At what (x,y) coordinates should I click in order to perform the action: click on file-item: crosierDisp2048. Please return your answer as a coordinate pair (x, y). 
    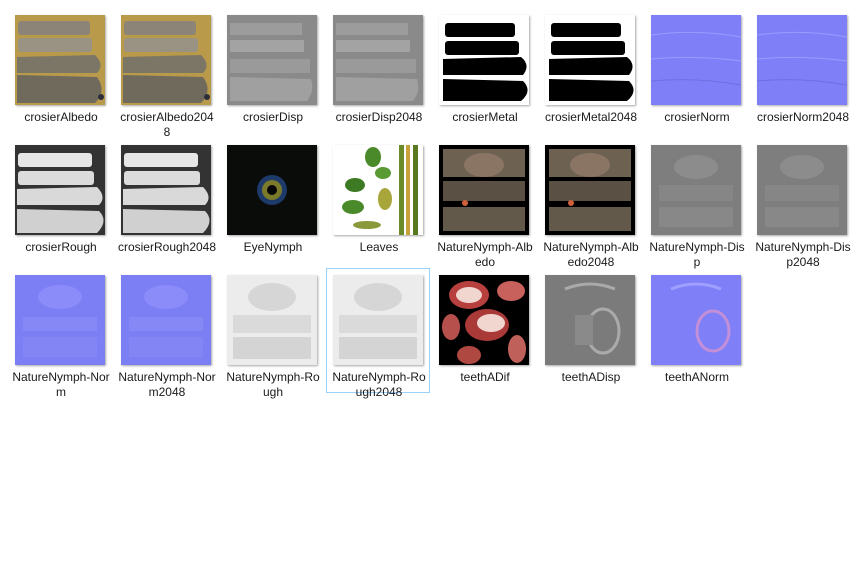
    Looking at the image, I should click on (378, 70).